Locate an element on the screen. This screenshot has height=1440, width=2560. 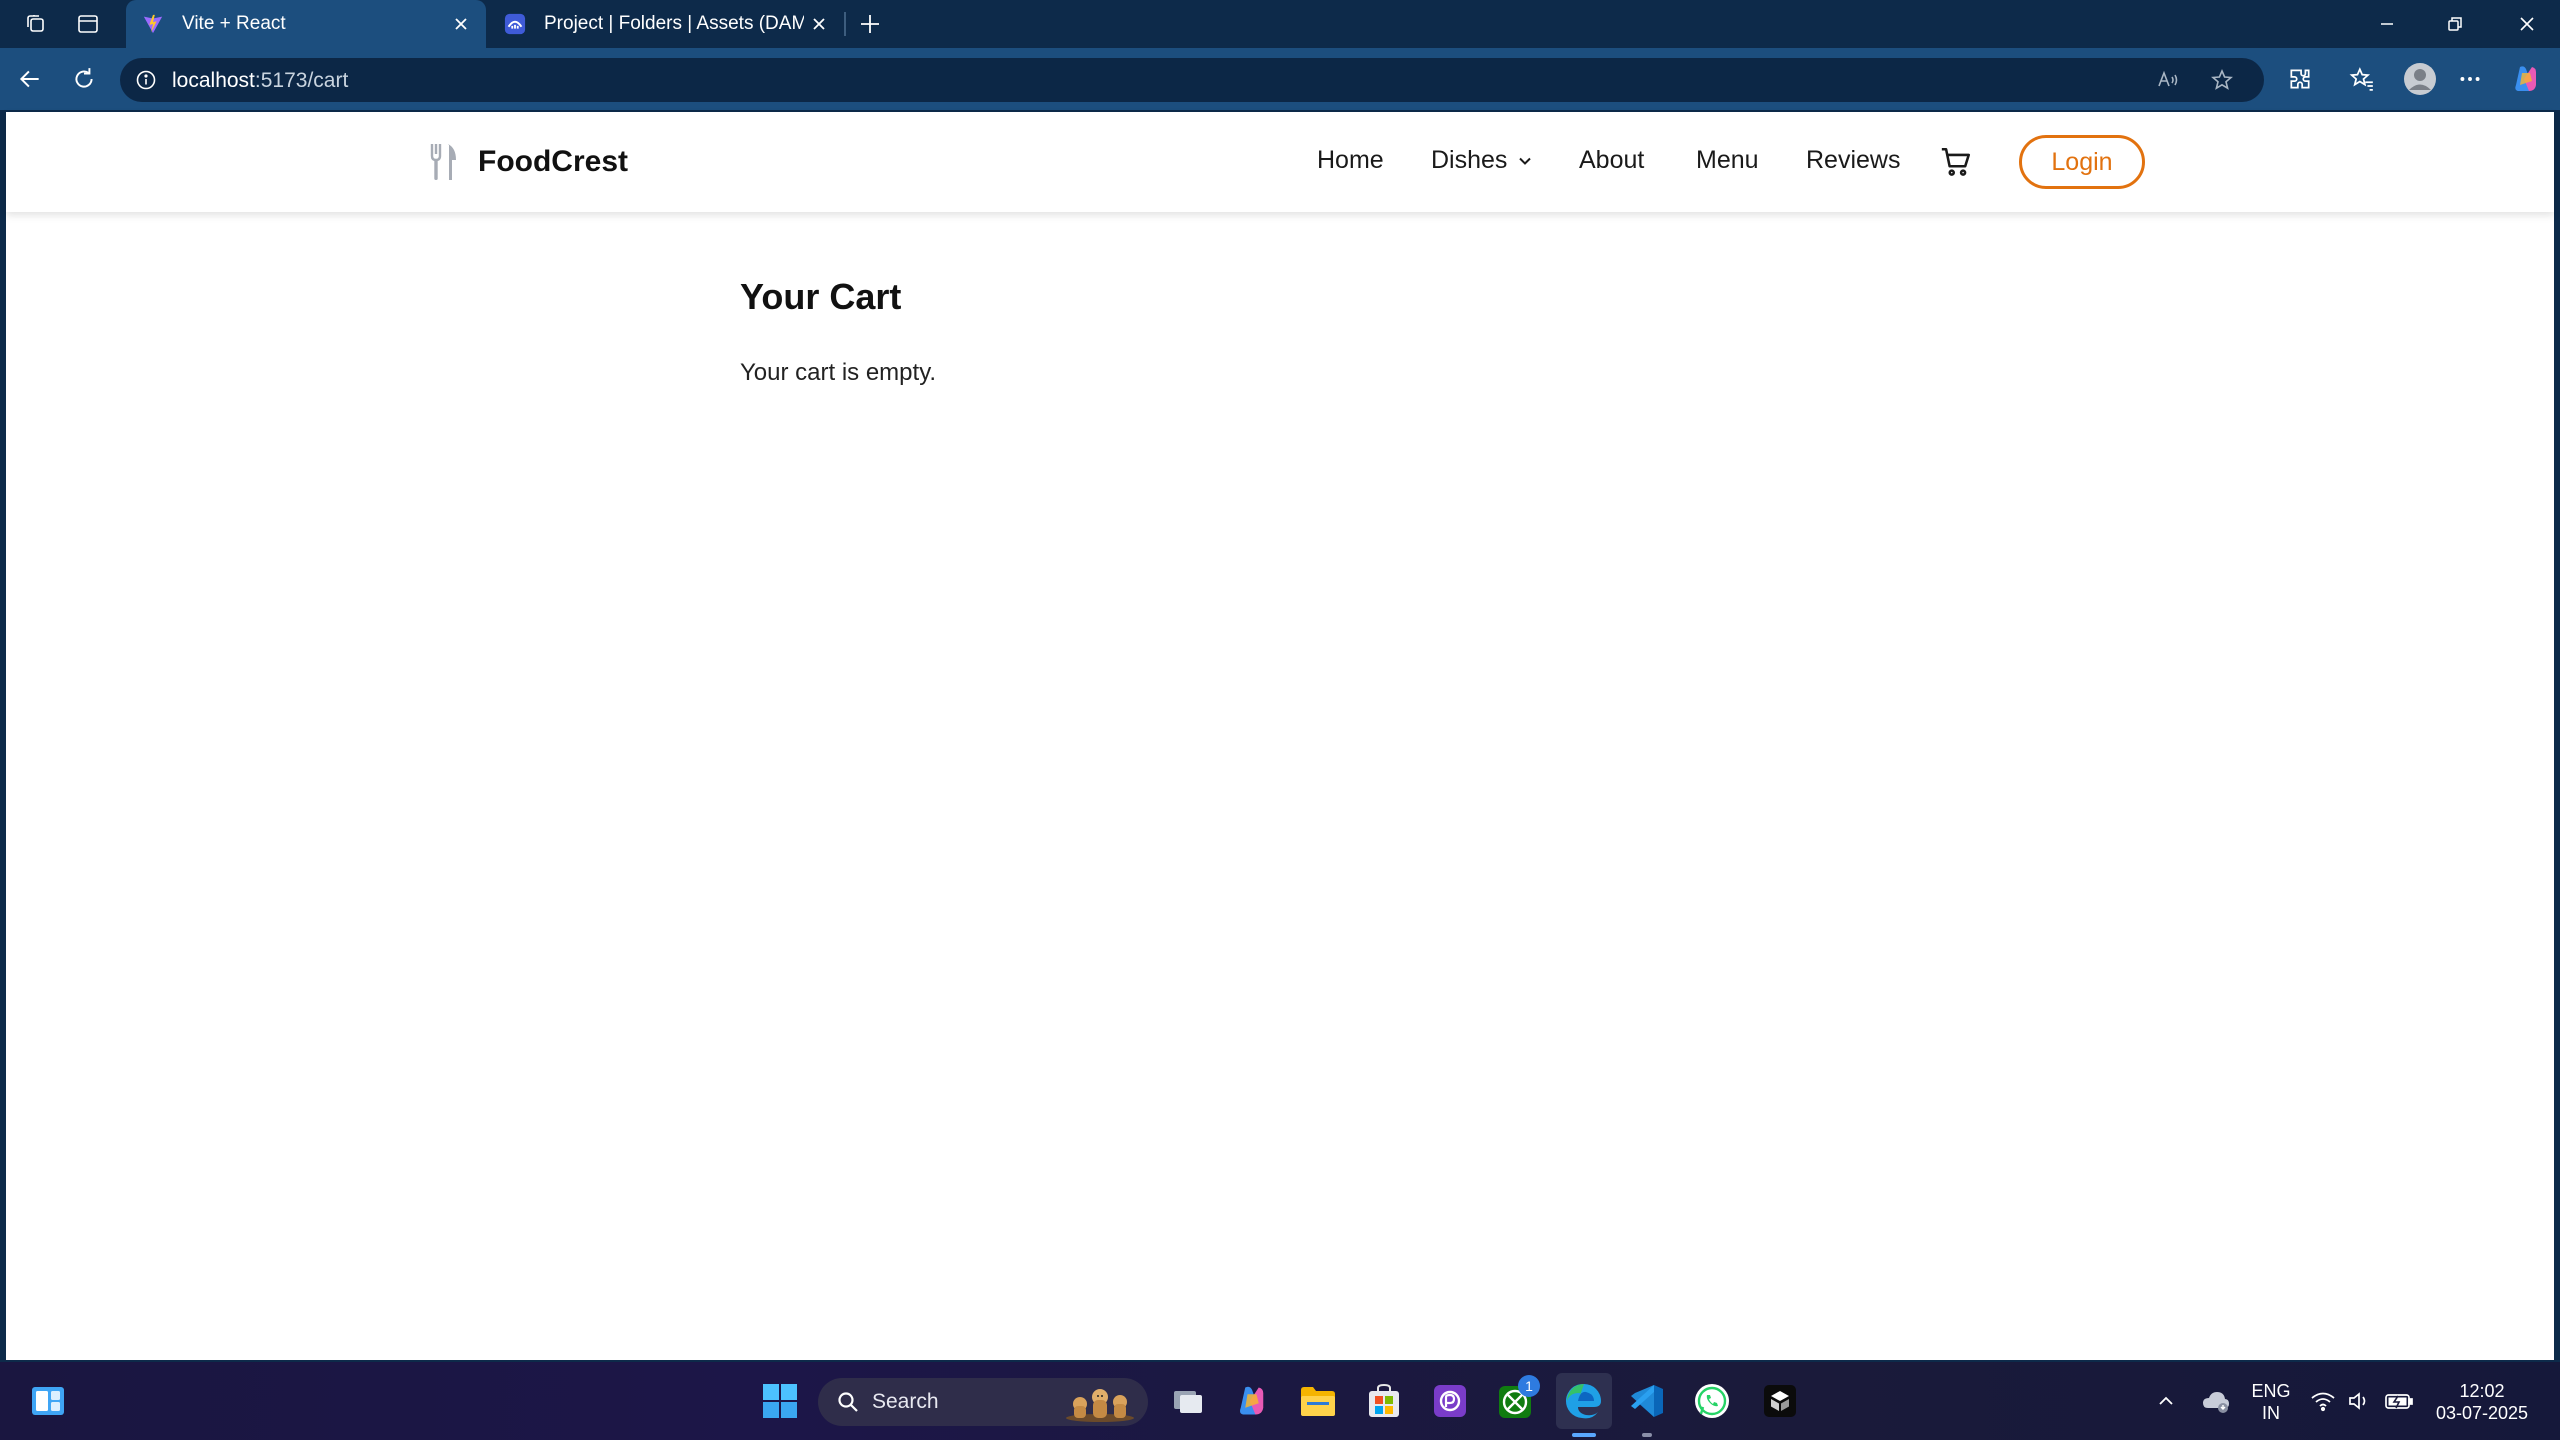
close-window-icon is located at coordinates (2527, 24).